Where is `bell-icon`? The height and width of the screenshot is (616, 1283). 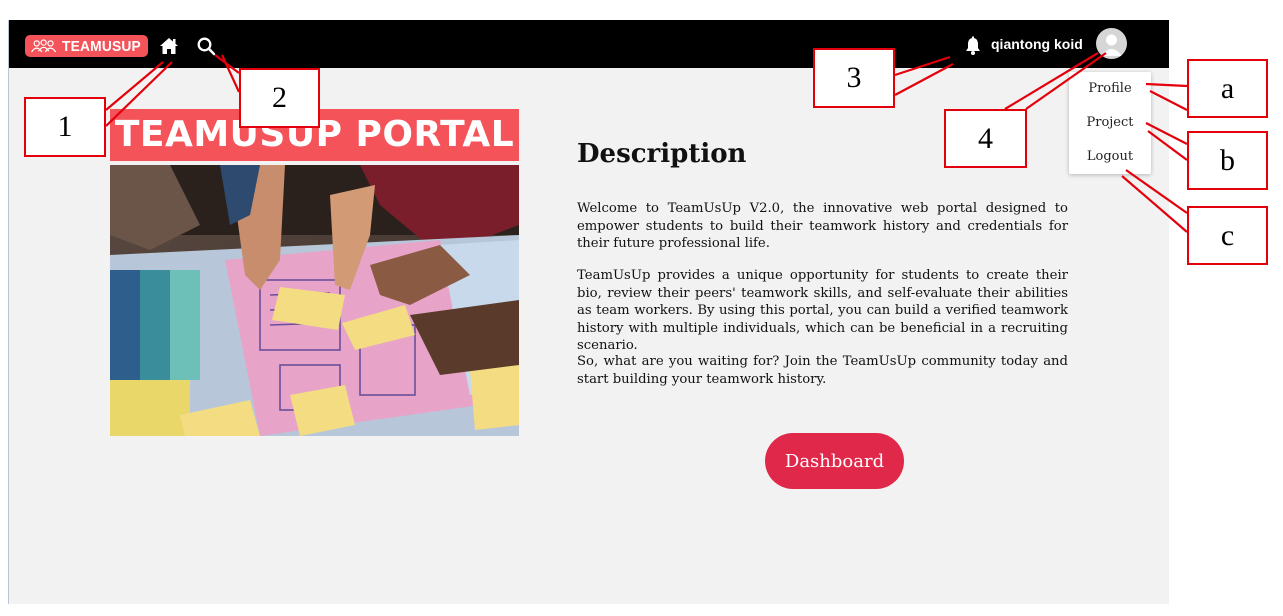
bell-icon is located at coordinates (973, 46).